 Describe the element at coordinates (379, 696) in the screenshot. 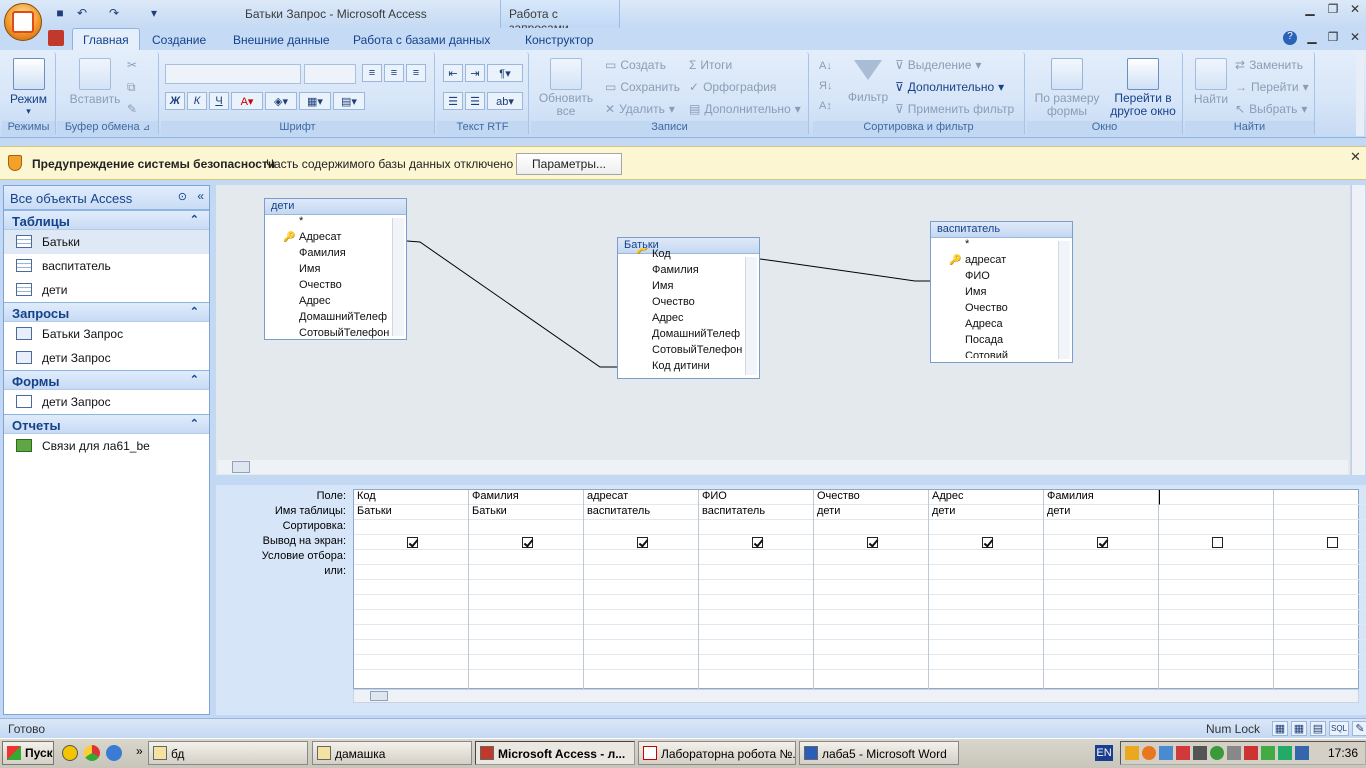

I see `scroll-thumb` at that location.